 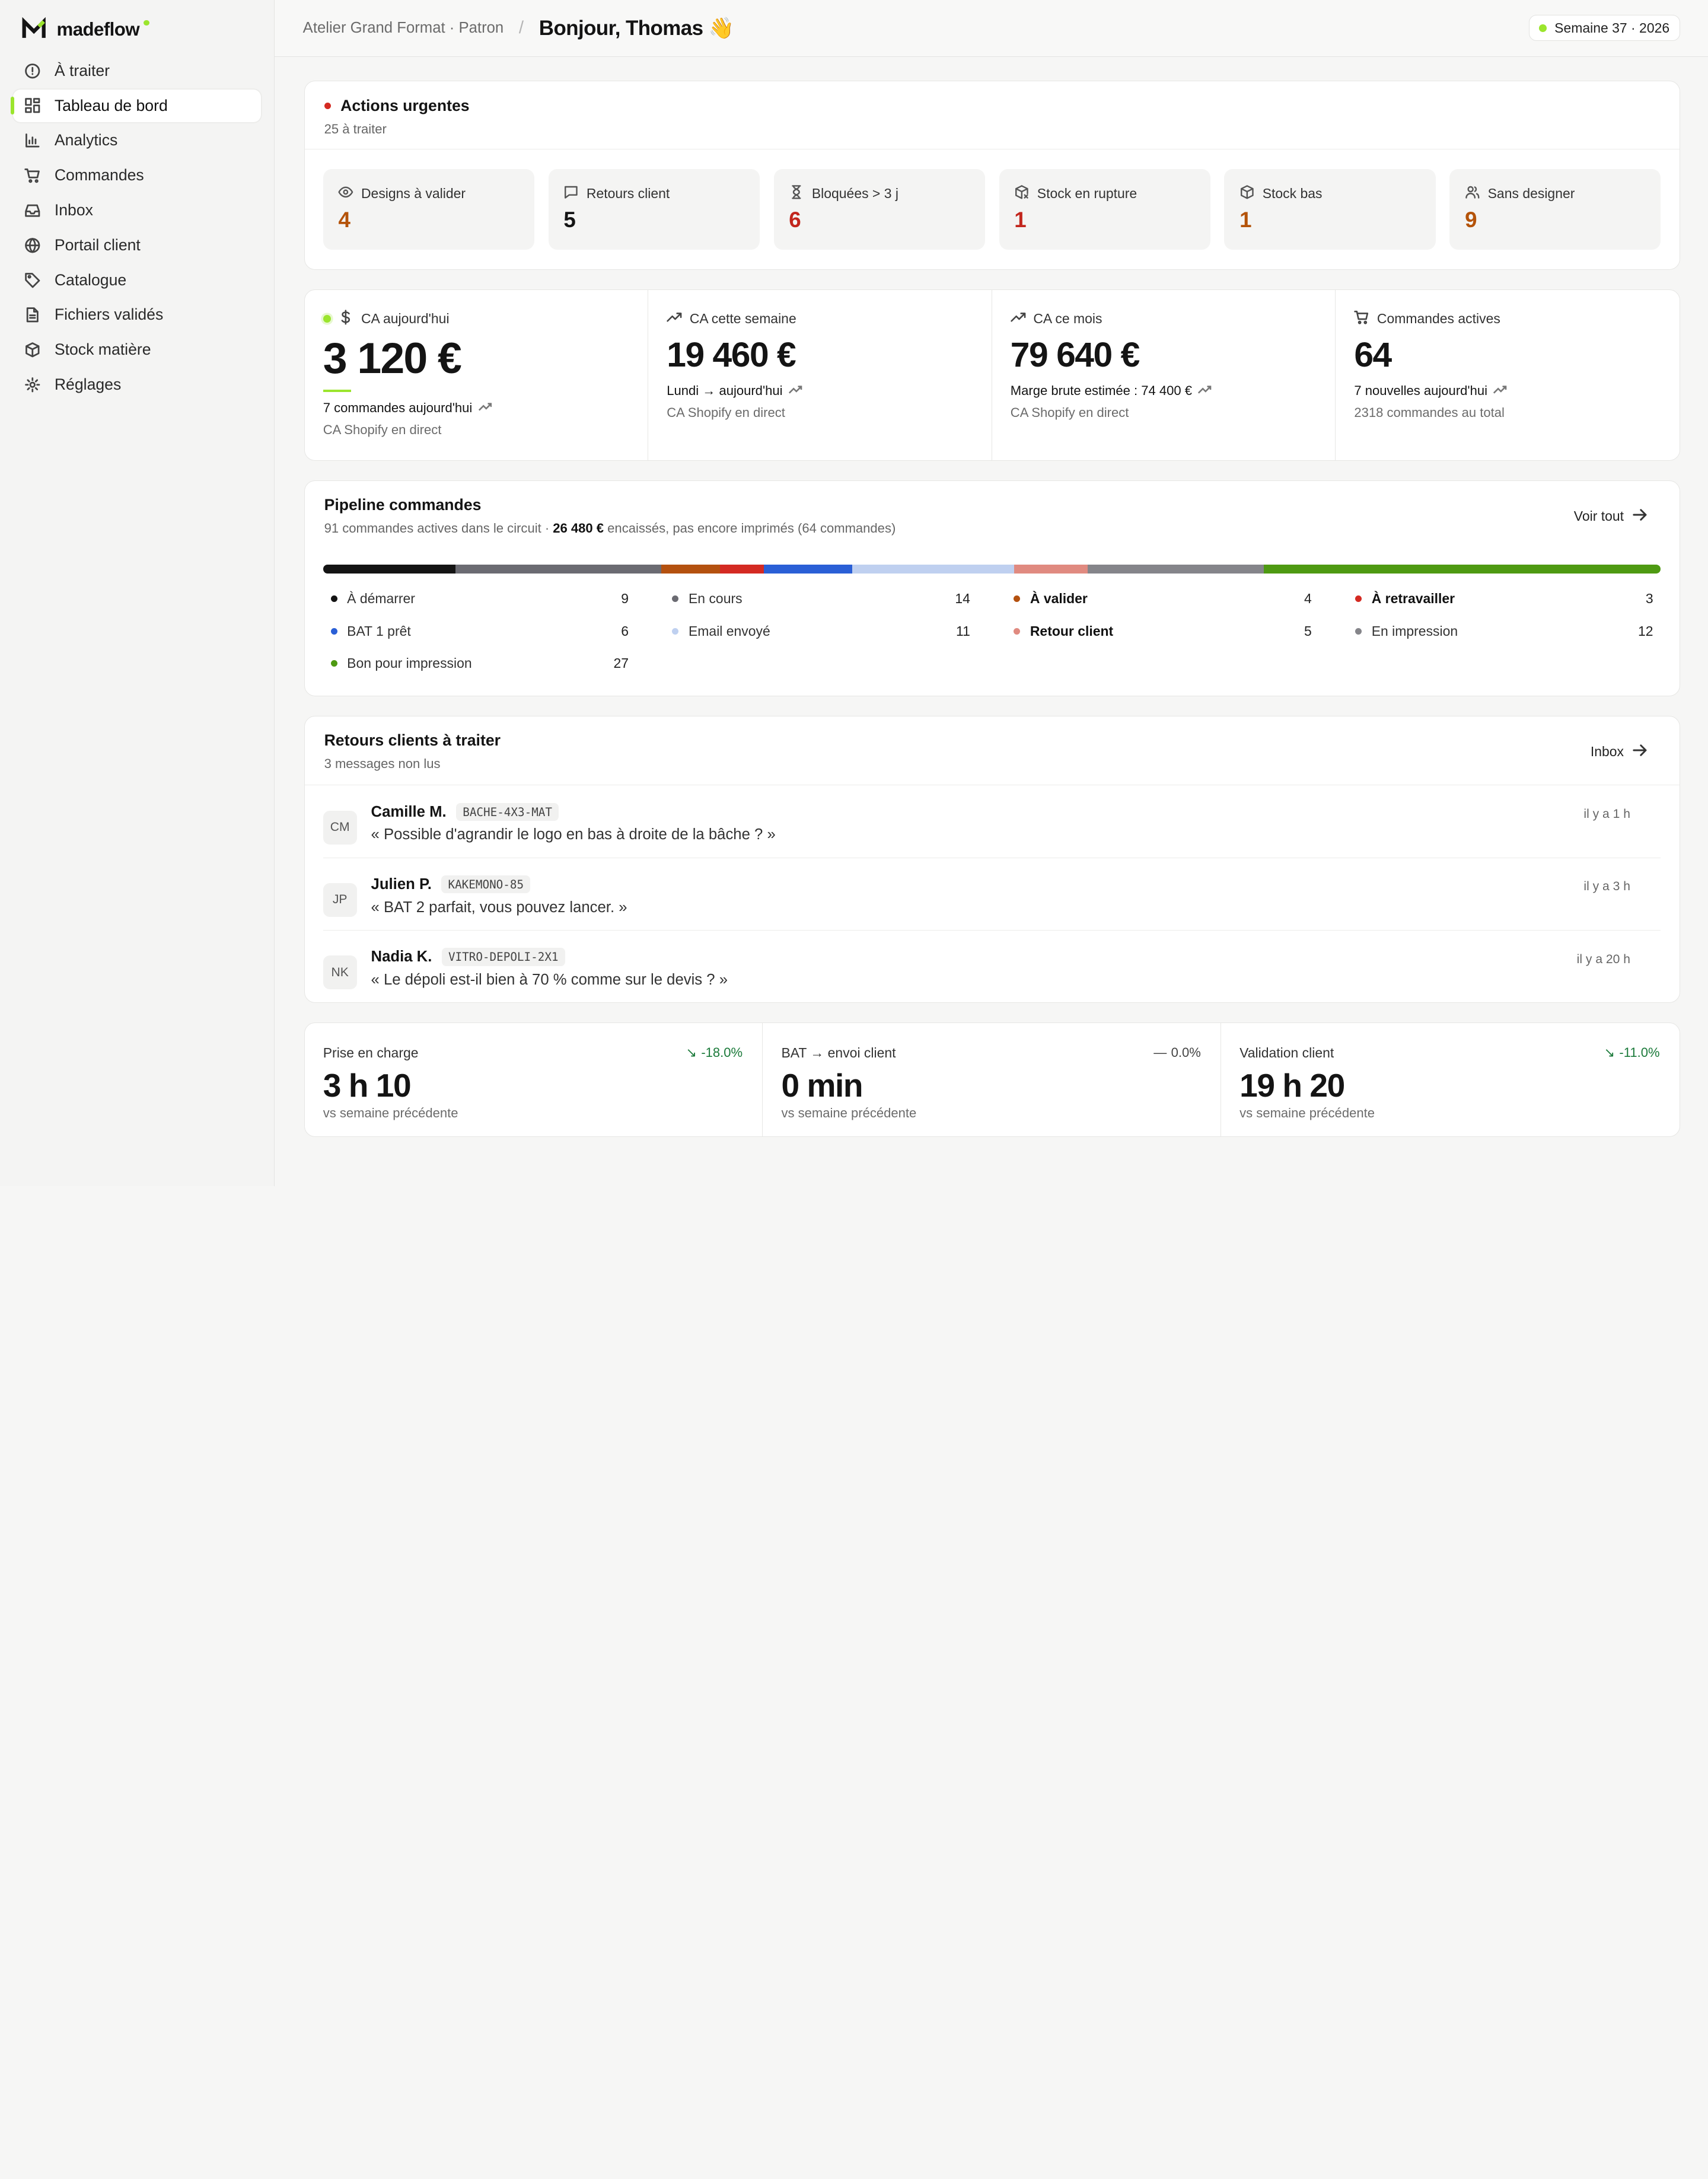 I want to click on arrow-right-icon, so click(x=1640, y=752).